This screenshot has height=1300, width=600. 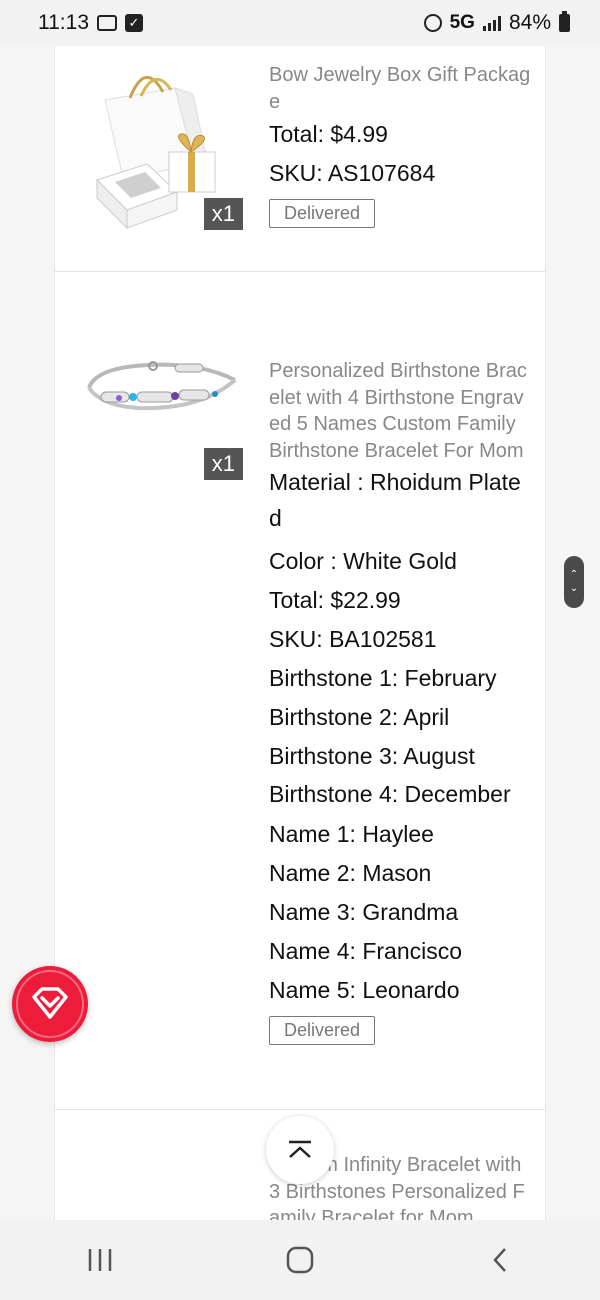 I want to click on name-4-row: Name 4: Francisco, so click(x=366, y=951).